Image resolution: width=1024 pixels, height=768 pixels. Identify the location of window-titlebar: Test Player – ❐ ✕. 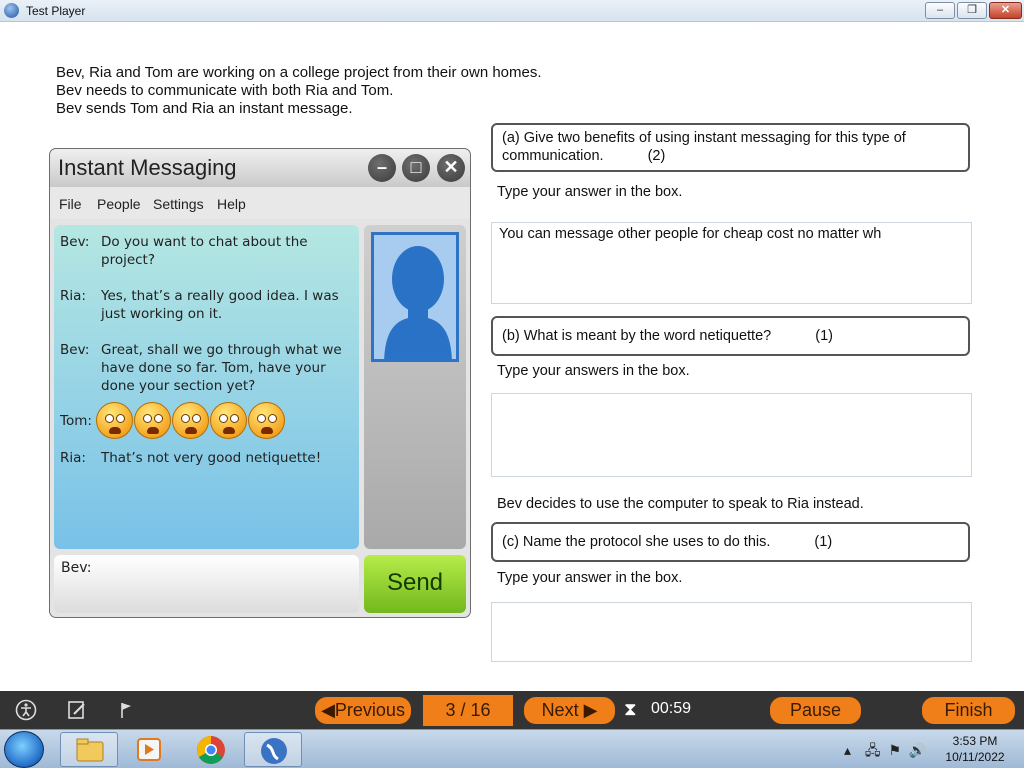
(512, 11).